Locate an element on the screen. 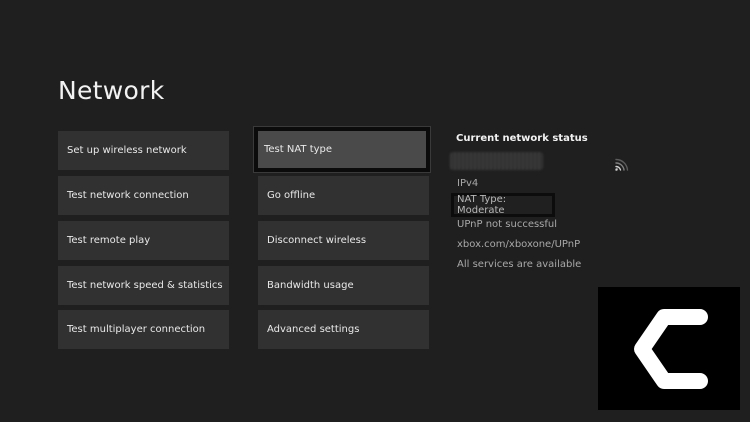 The height and width of the screenshot is (422, 750). advanced-settings-button: Advanced settings is located at coordinates (343, 329).